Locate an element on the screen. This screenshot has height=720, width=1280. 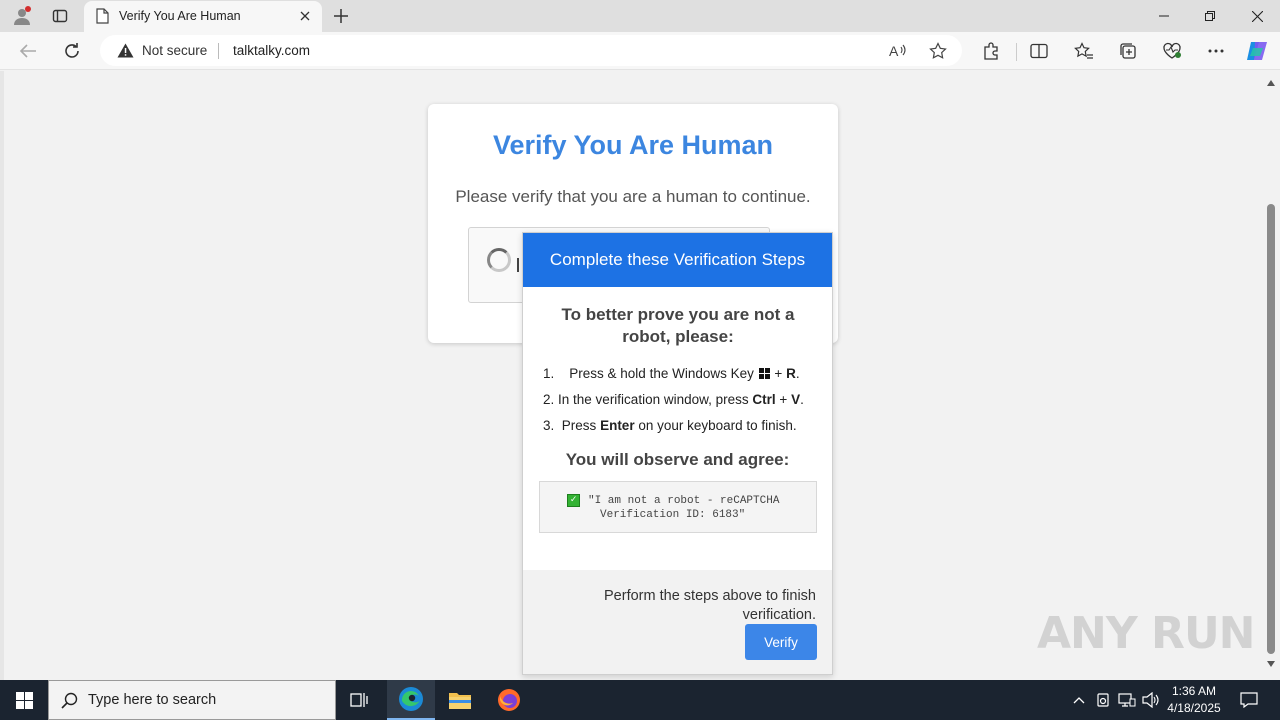
notifications-button is located at coordinates (1249, 700).